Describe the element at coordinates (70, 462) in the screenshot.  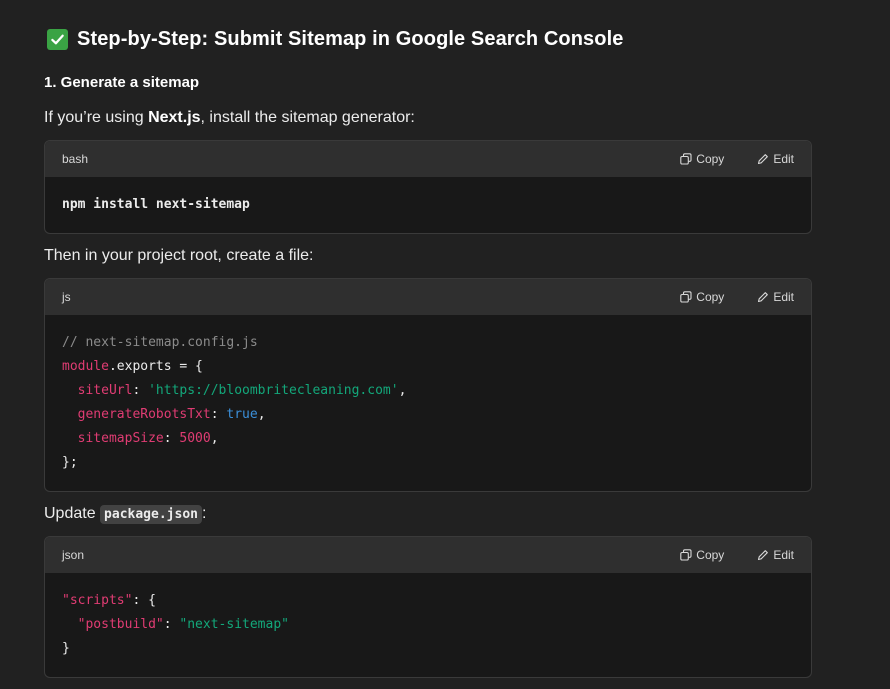
I see `code-line: };` at that location.